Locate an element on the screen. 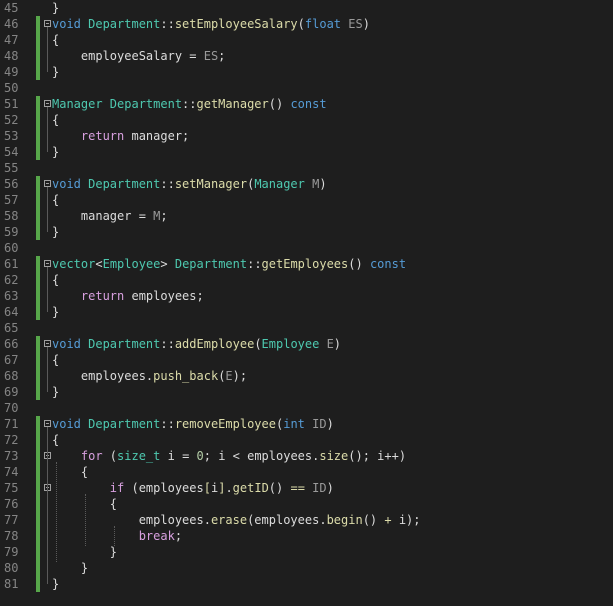 The image size is (613, 606). code-line: 52 { is located at coordinates (306, 120).